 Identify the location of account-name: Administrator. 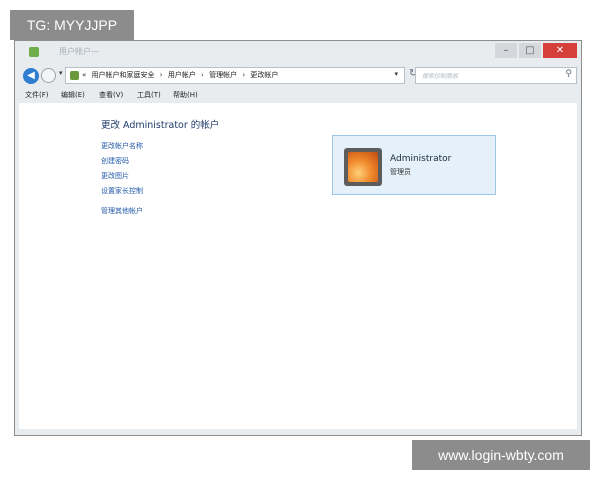
(421, 159).